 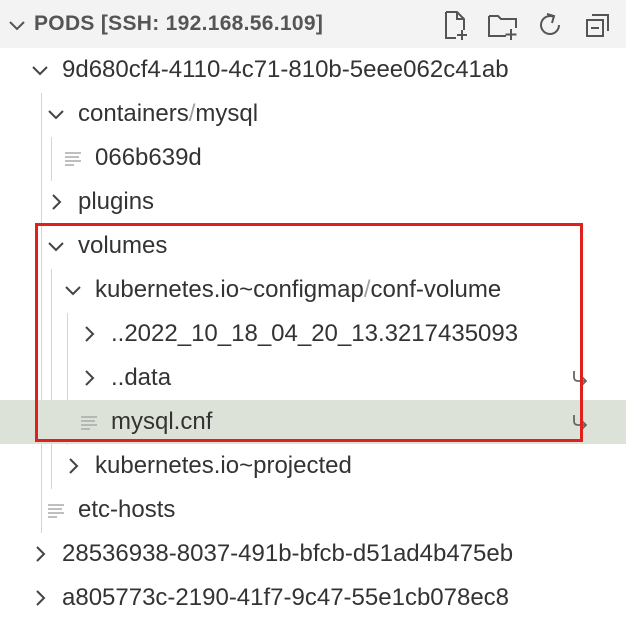 I want to click on tree-item-label: containers/mysql, so click(x=168, y=113).